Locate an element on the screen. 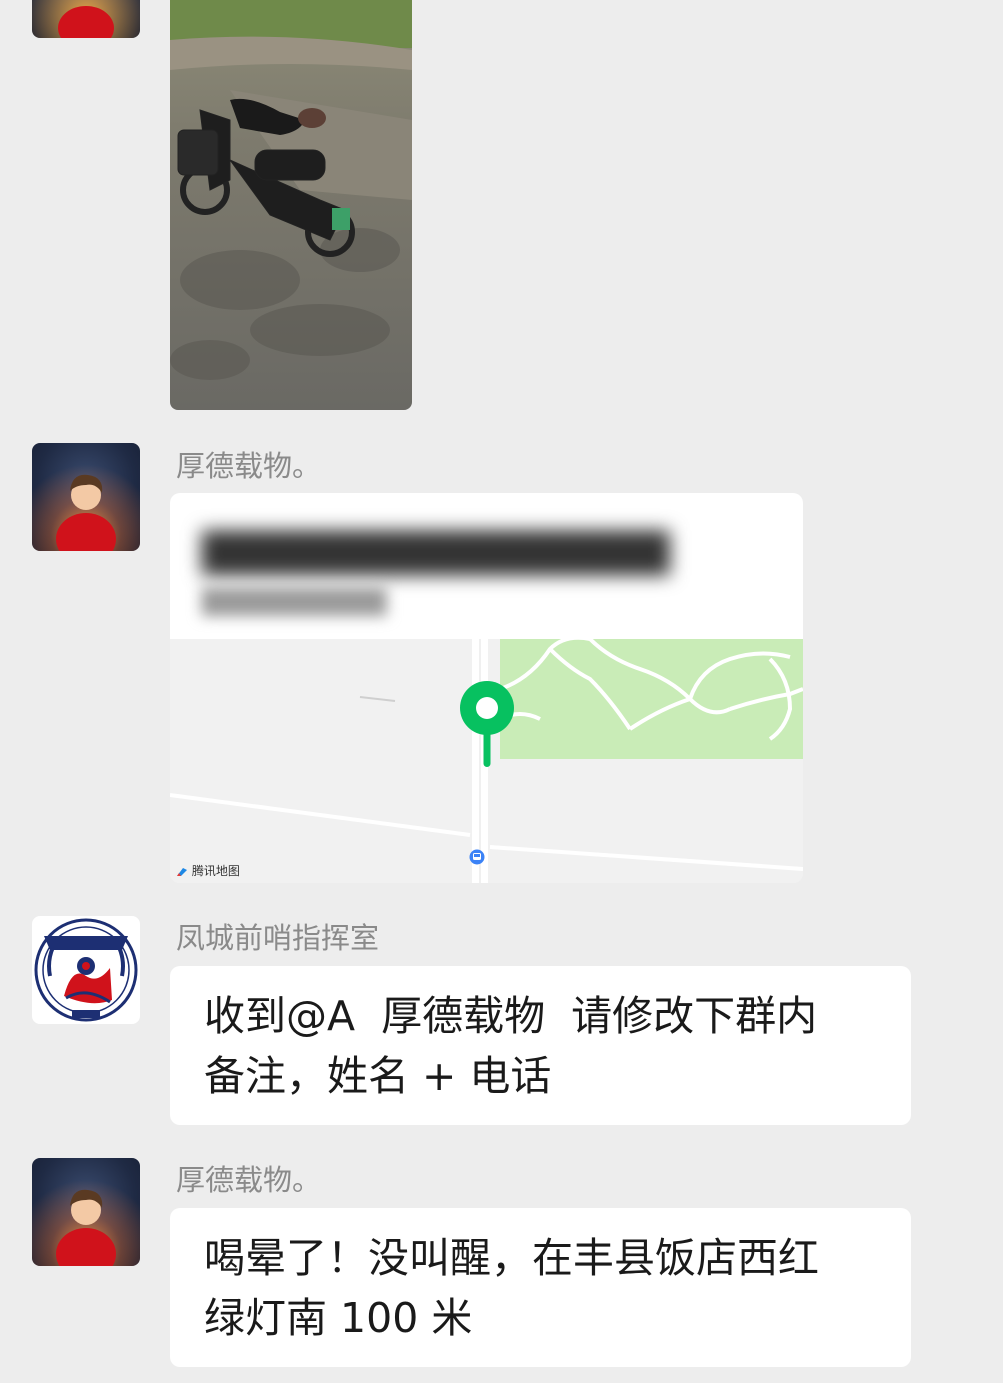 The width and height of the screenshot is (1003, 1383). location-title-blurred: ████████████████ is located at coordinates (436, 553).